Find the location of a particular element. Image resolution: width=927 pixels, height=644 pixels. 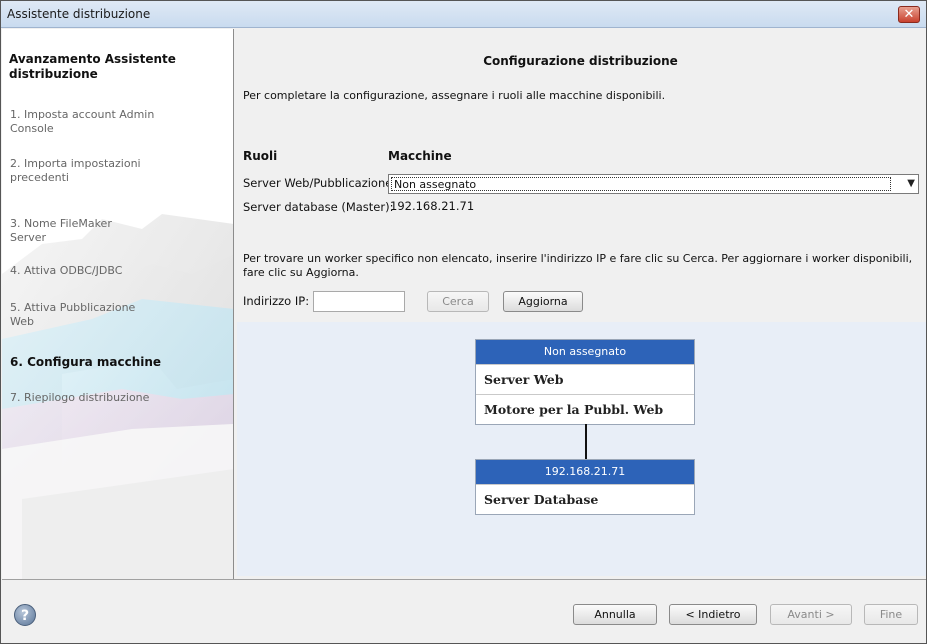

selected-value: Non assegnato is located at coordinates (641, 184).